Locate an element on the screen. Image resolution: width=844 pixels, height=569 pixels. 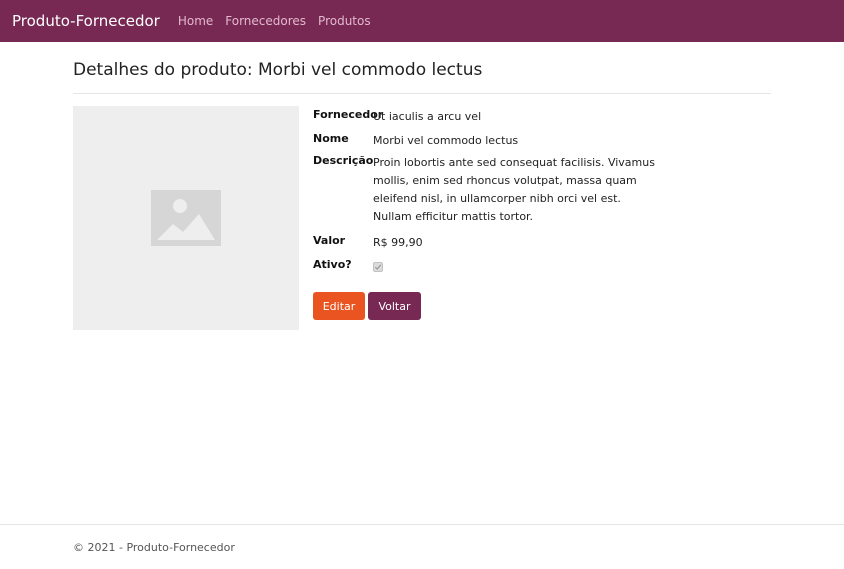
brand-link: Produto-Fornecedor is located at coordinates (86, 21).